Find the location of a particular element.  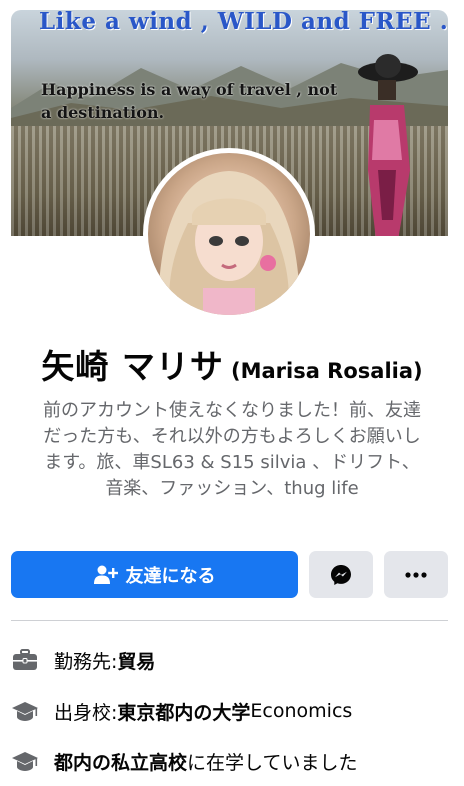

more-options-button is located at coordinates (416, 574).